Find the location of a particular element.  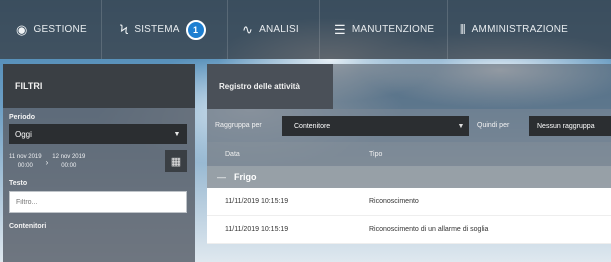

sliders-icon: ⫴ is located at coordinates (463, 29).